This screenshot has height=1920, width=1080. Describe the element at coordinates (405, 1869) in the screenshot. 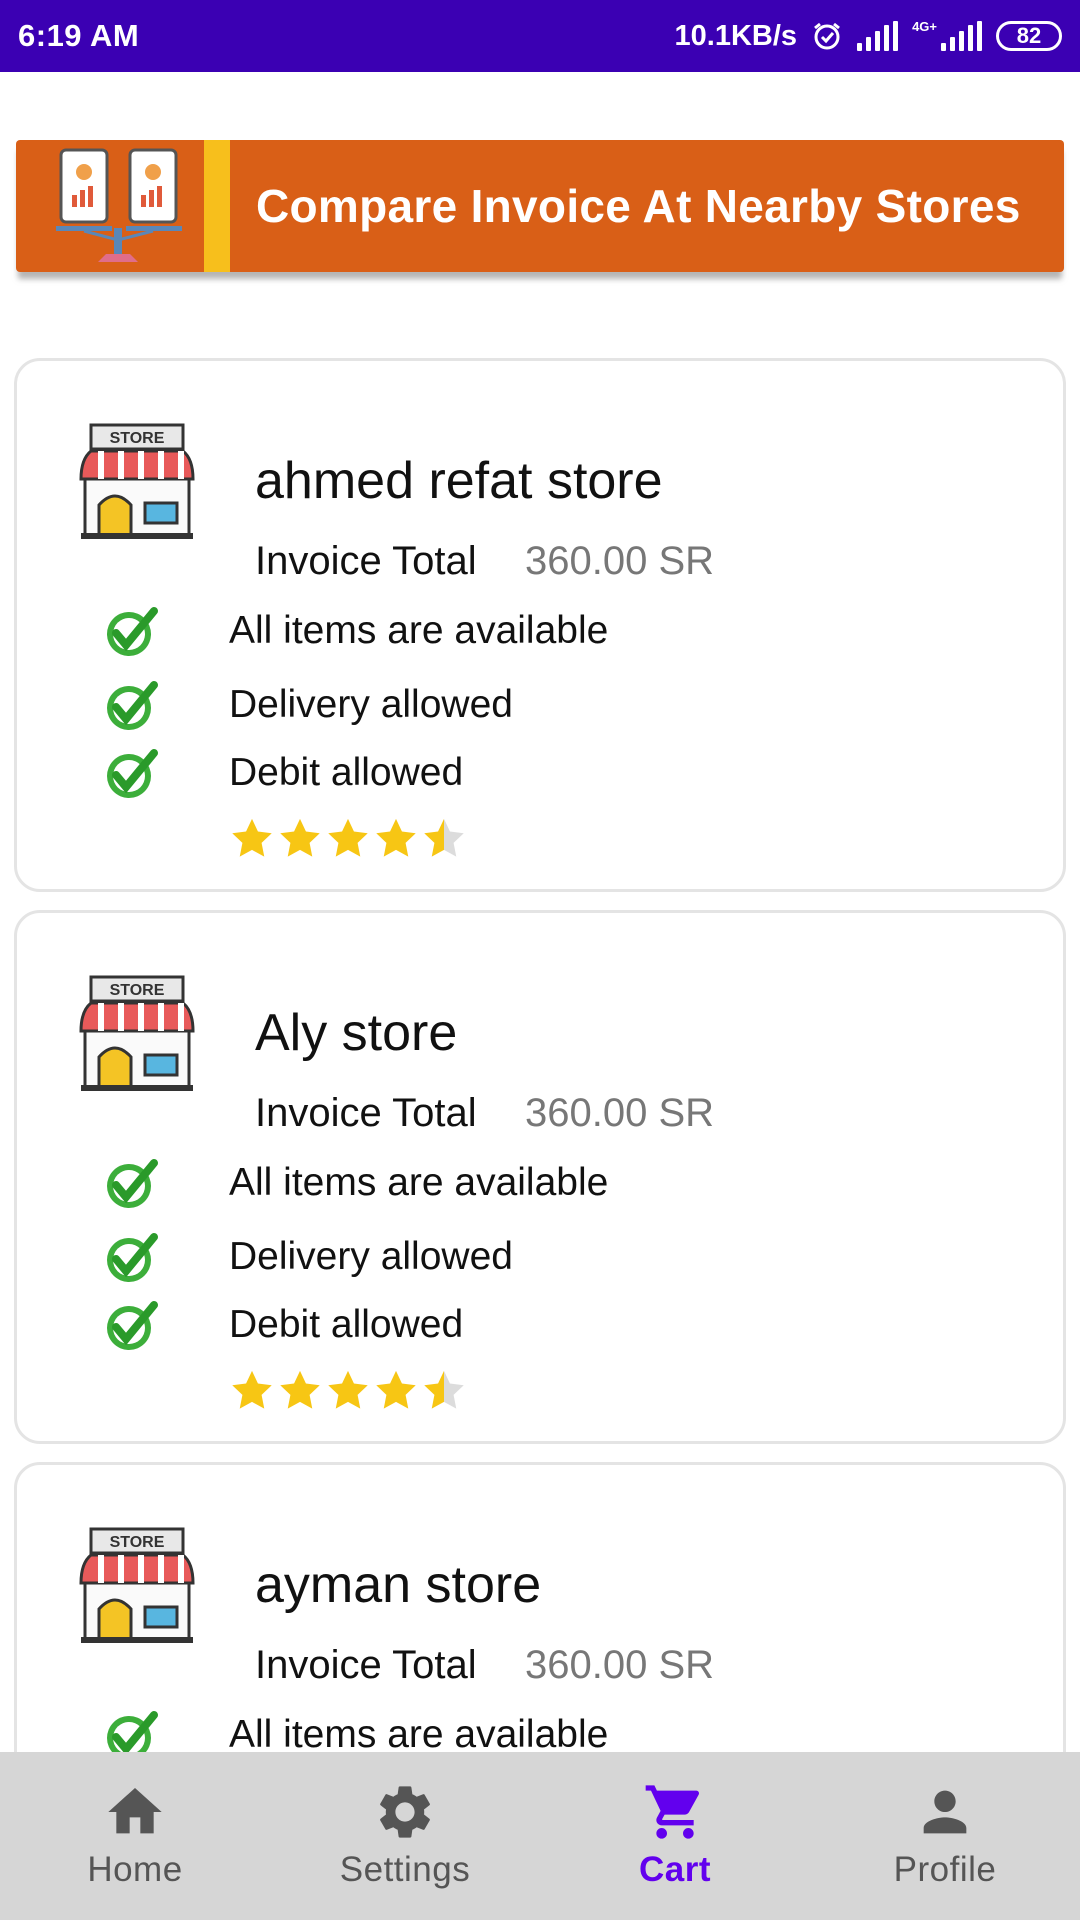

I see `nav-label: Settings` at that location.